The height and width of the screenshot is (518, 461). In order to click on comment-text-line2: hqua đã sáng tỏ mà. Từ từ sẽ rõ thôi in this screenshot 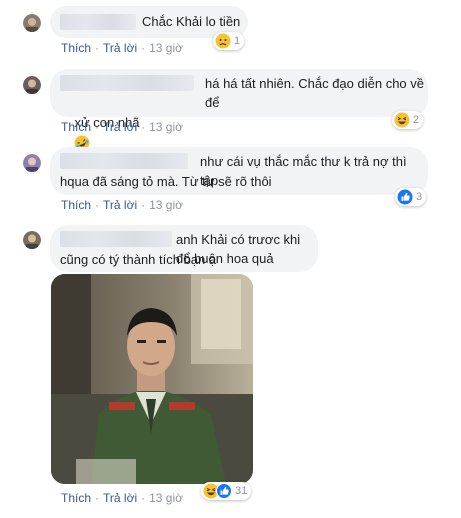, I will do `click(166, 181)`.